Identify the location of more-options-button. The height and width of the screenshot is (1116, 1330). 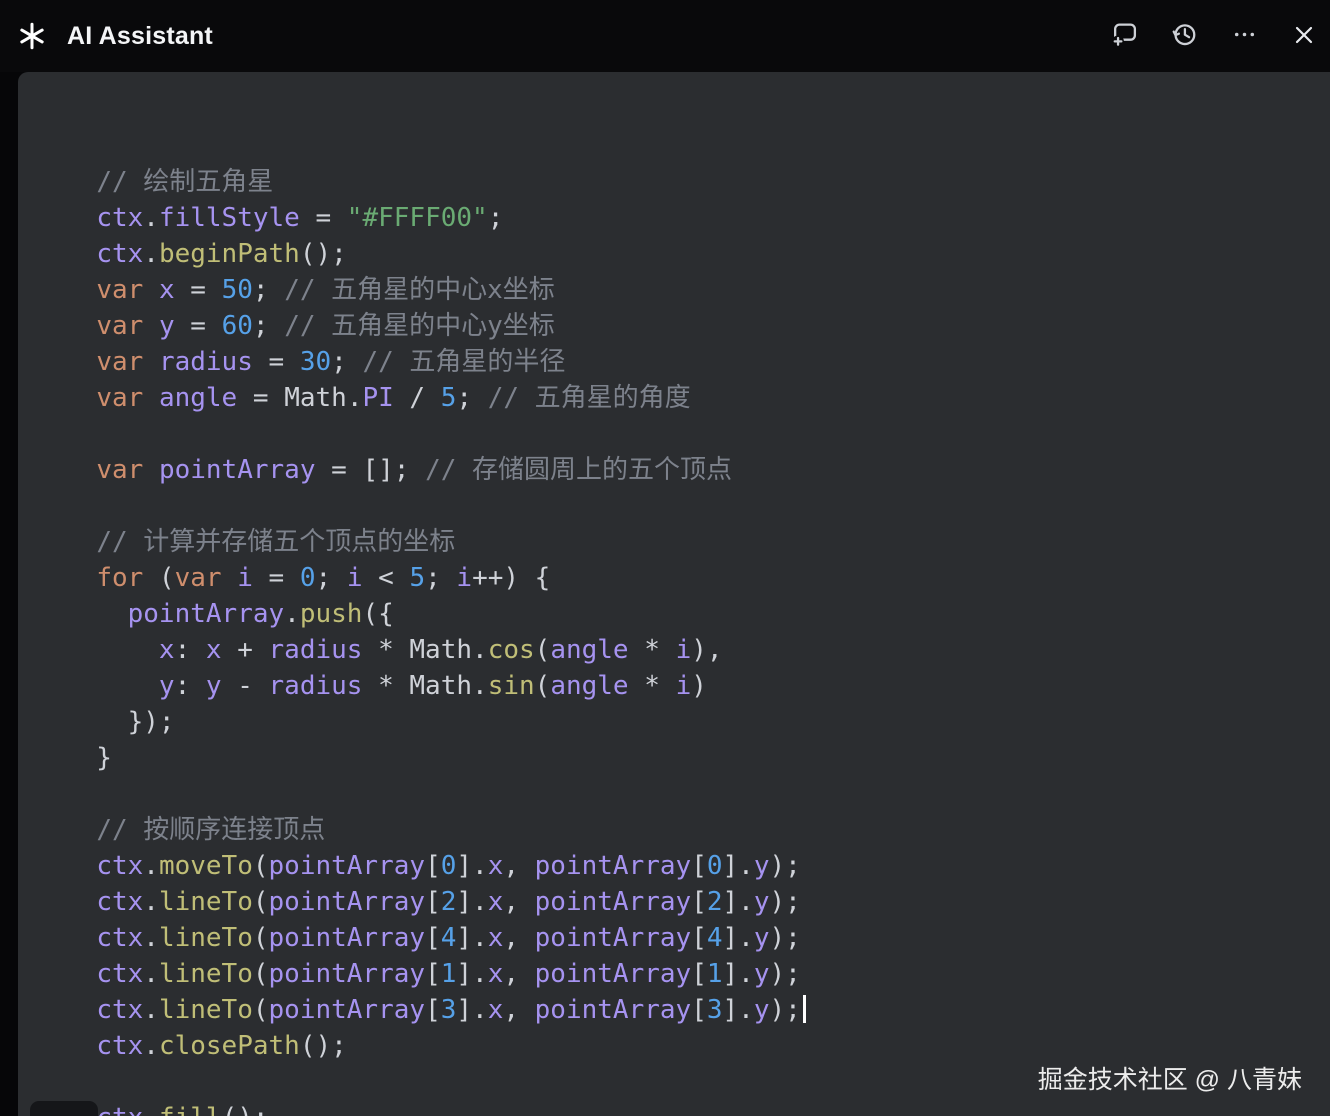
(1244, 36).